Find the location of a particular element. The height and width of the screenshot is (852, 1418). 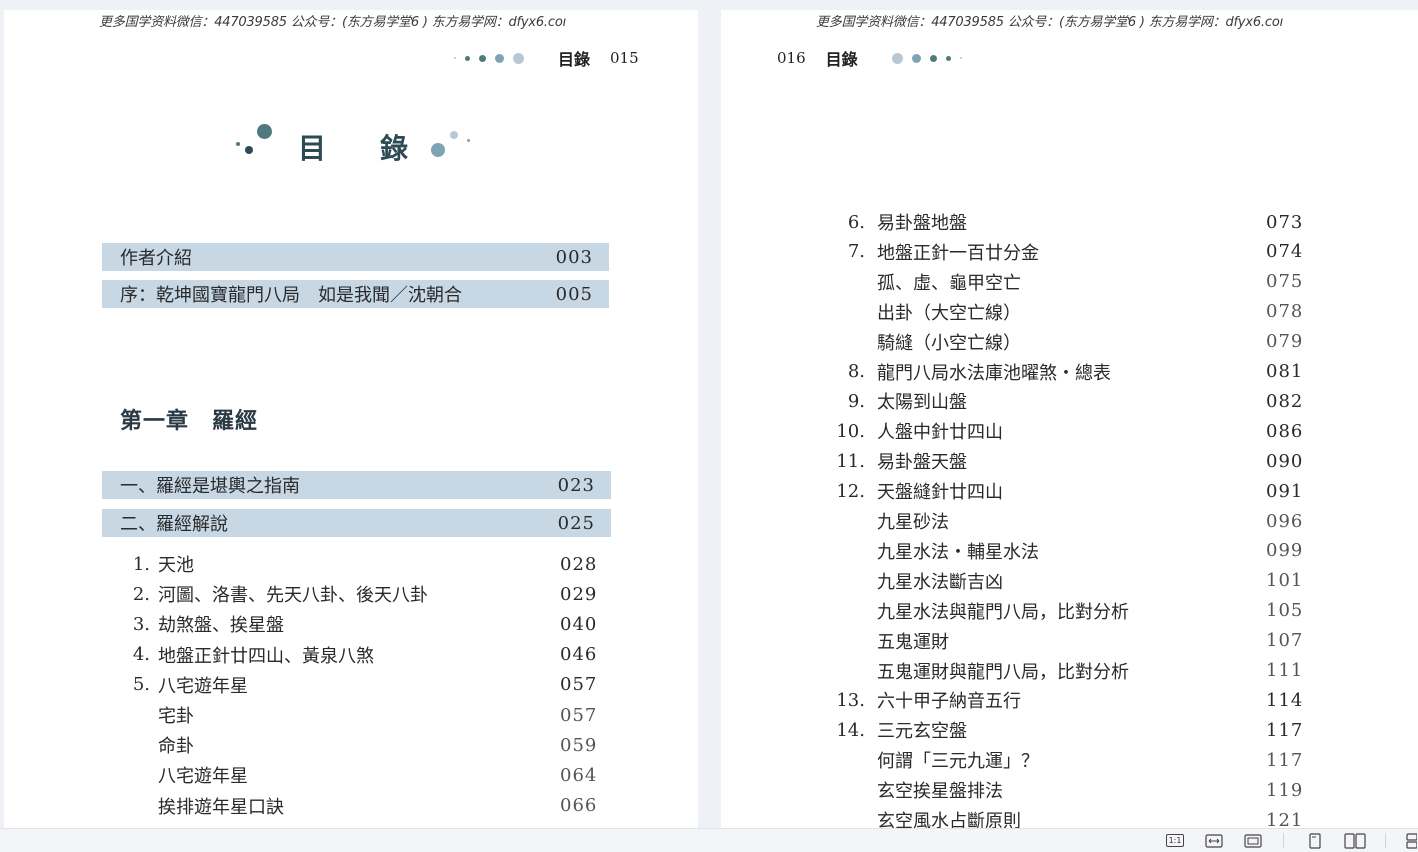

view-toolbar: 1:1 is located at coordinates (709, 840).